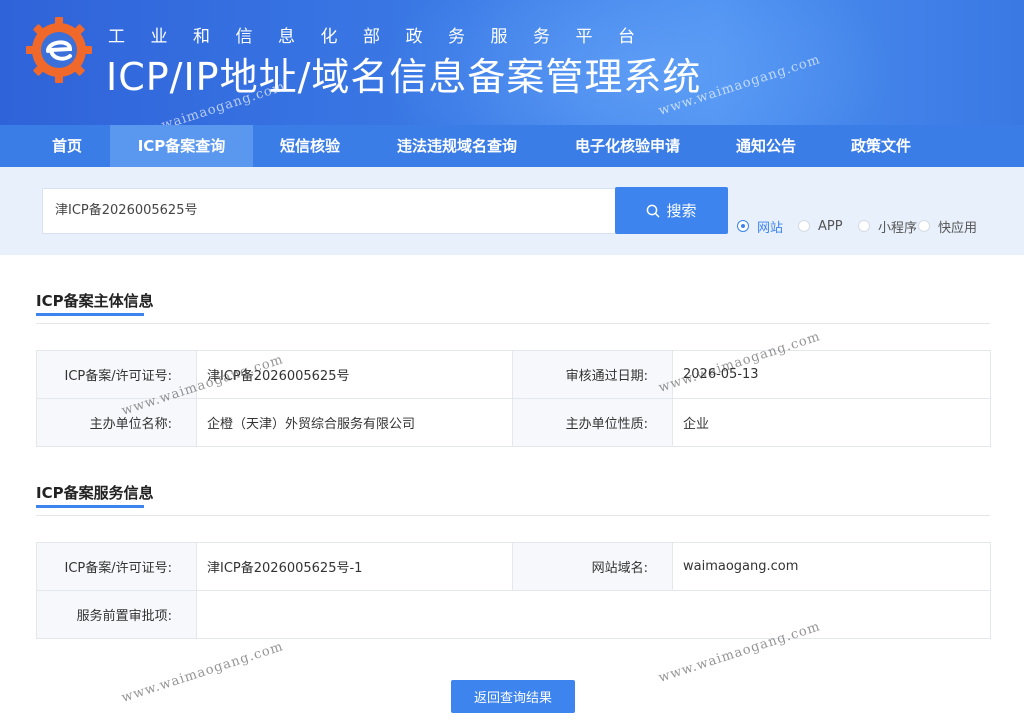 The image size is (1024, 724). I want to click on search-button: 搜索, so click(671, 210).